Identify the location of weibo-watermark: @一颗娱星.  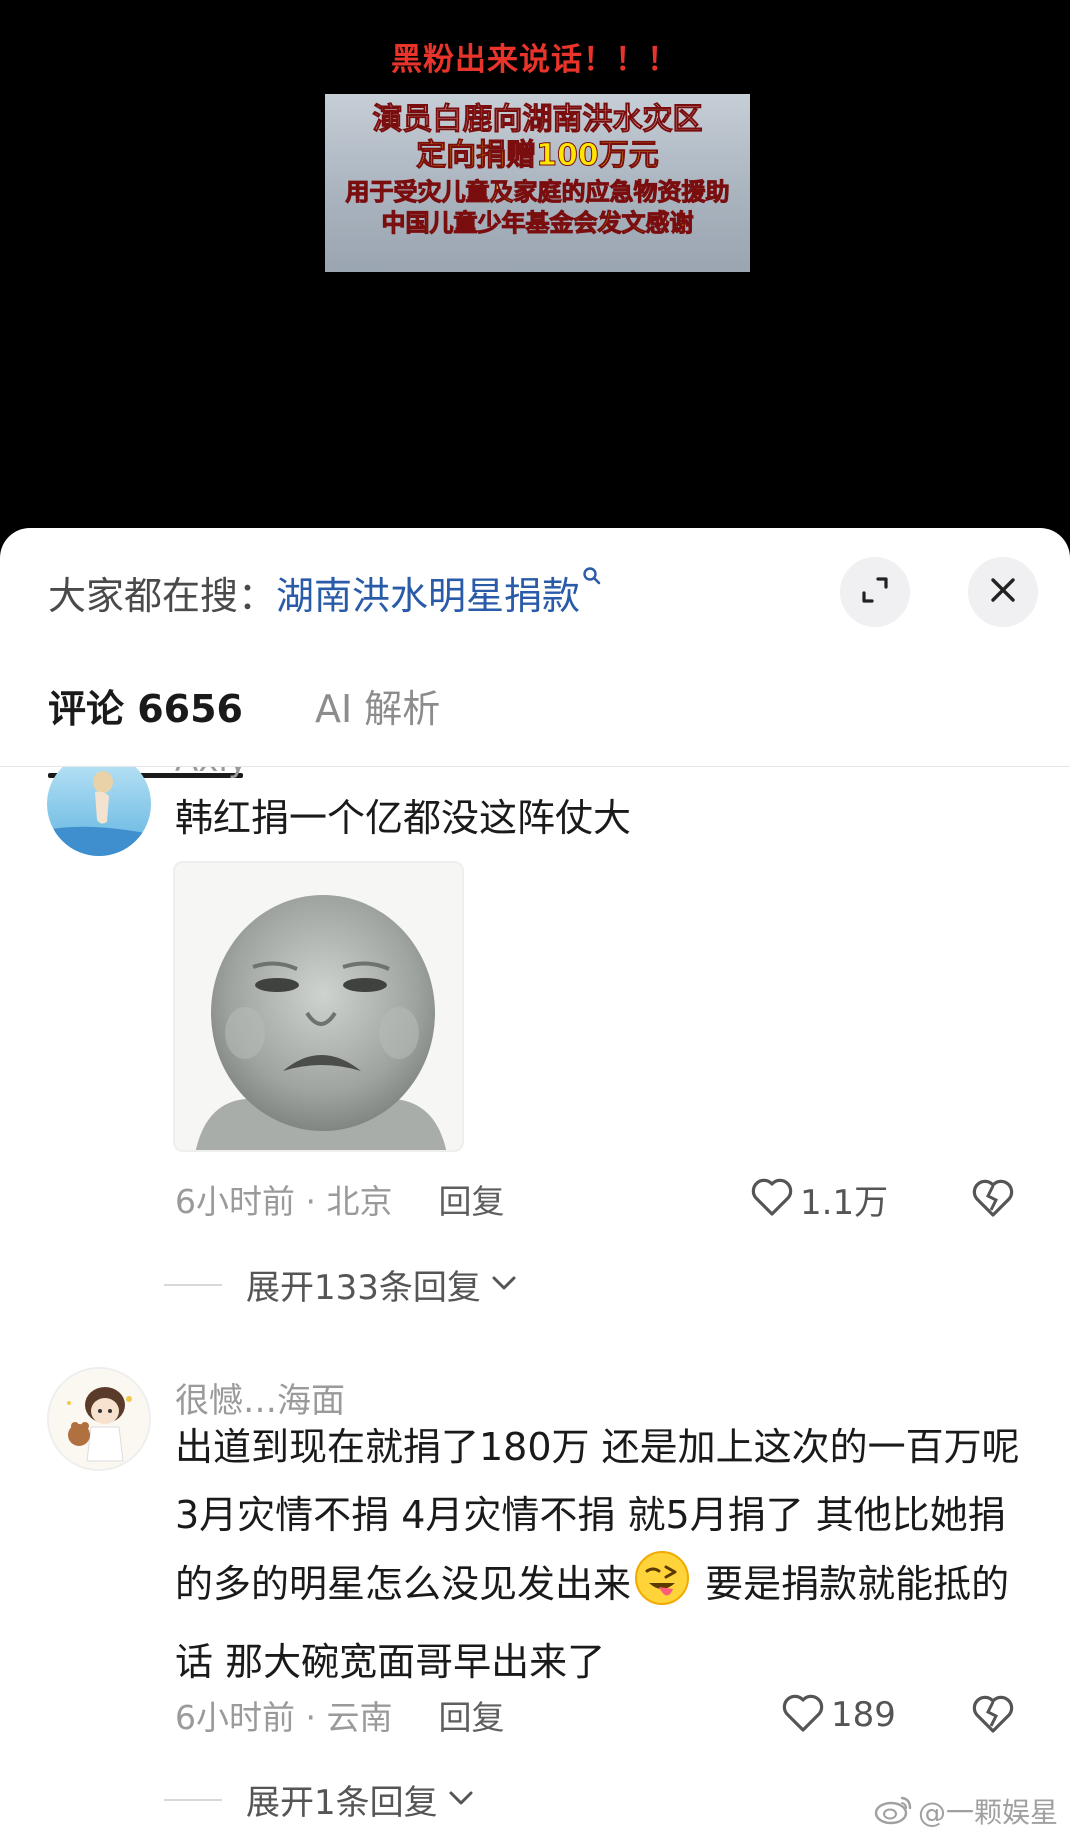
(966, 1811).